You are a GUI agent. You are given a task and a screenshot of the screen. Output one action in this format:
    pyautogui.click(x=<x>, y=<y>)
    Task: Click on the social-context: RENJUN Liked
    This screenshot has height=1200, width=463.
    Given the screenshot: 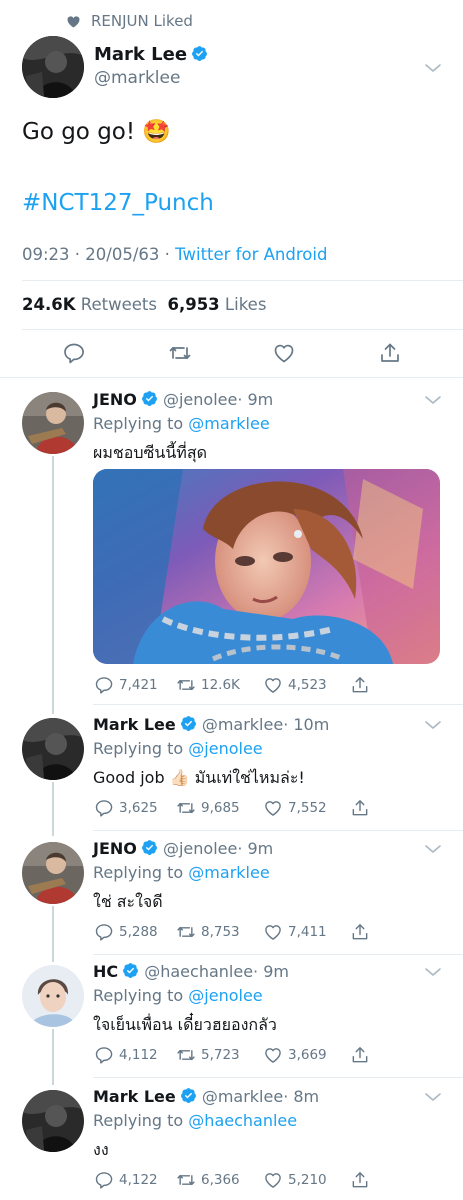 What is the action you would take?
    pyautogui.click(x=129, y=21)
    